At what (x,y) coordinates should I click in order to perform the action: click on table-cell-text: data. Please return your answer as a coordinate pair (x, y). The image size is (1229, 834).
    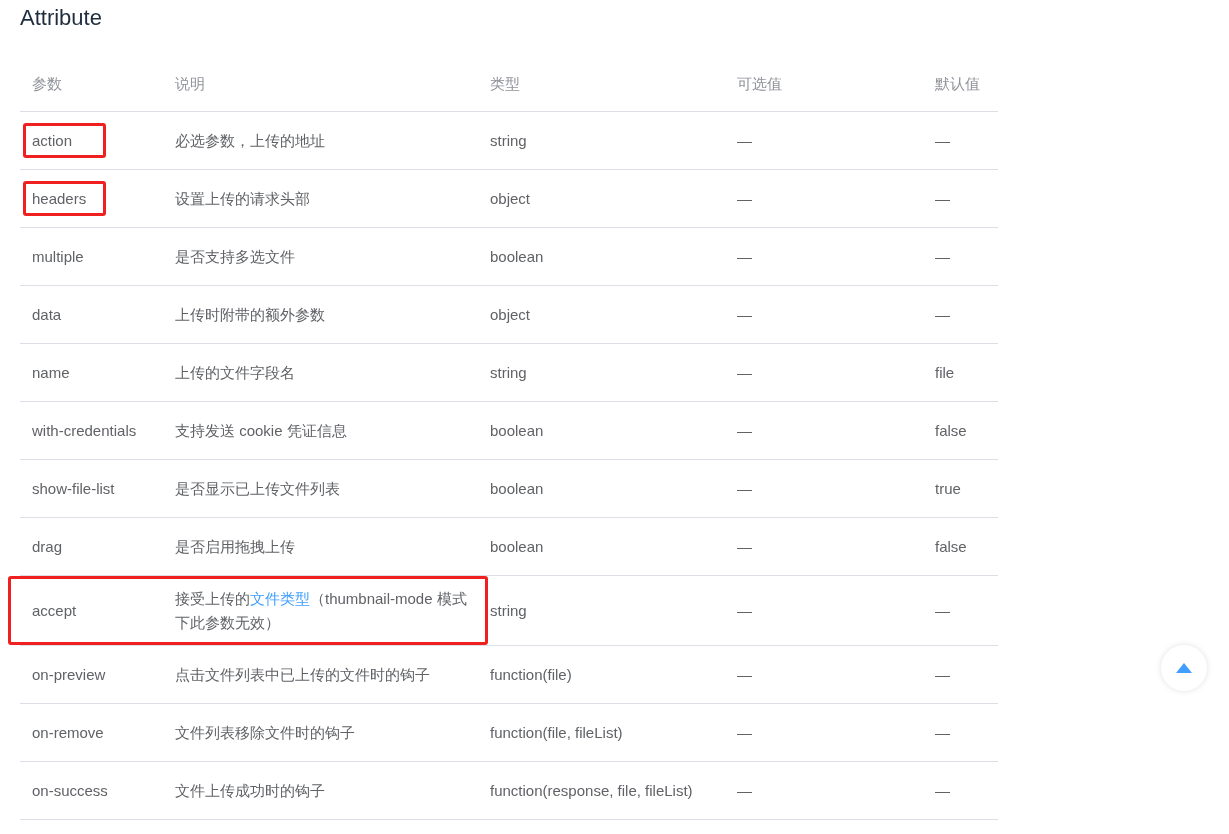
    Looking at the image, I should click on (47, 314).